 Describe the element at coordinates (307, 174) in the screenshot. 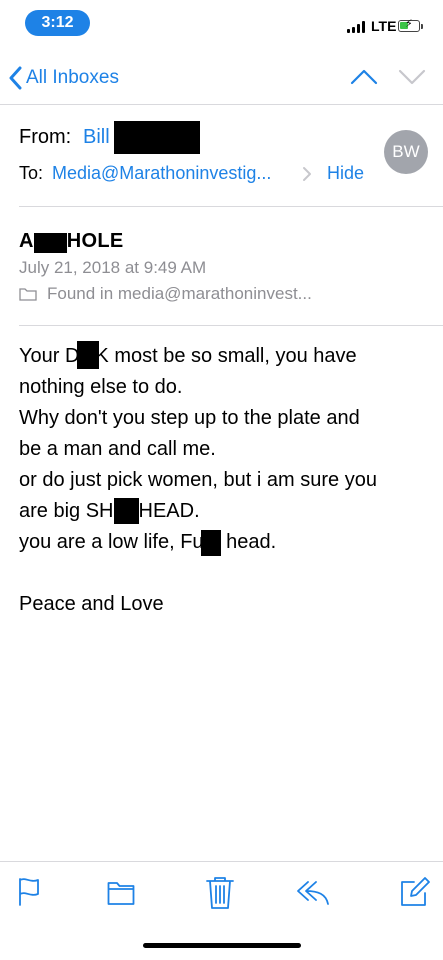

I see `chevron-right-icon` at that location.